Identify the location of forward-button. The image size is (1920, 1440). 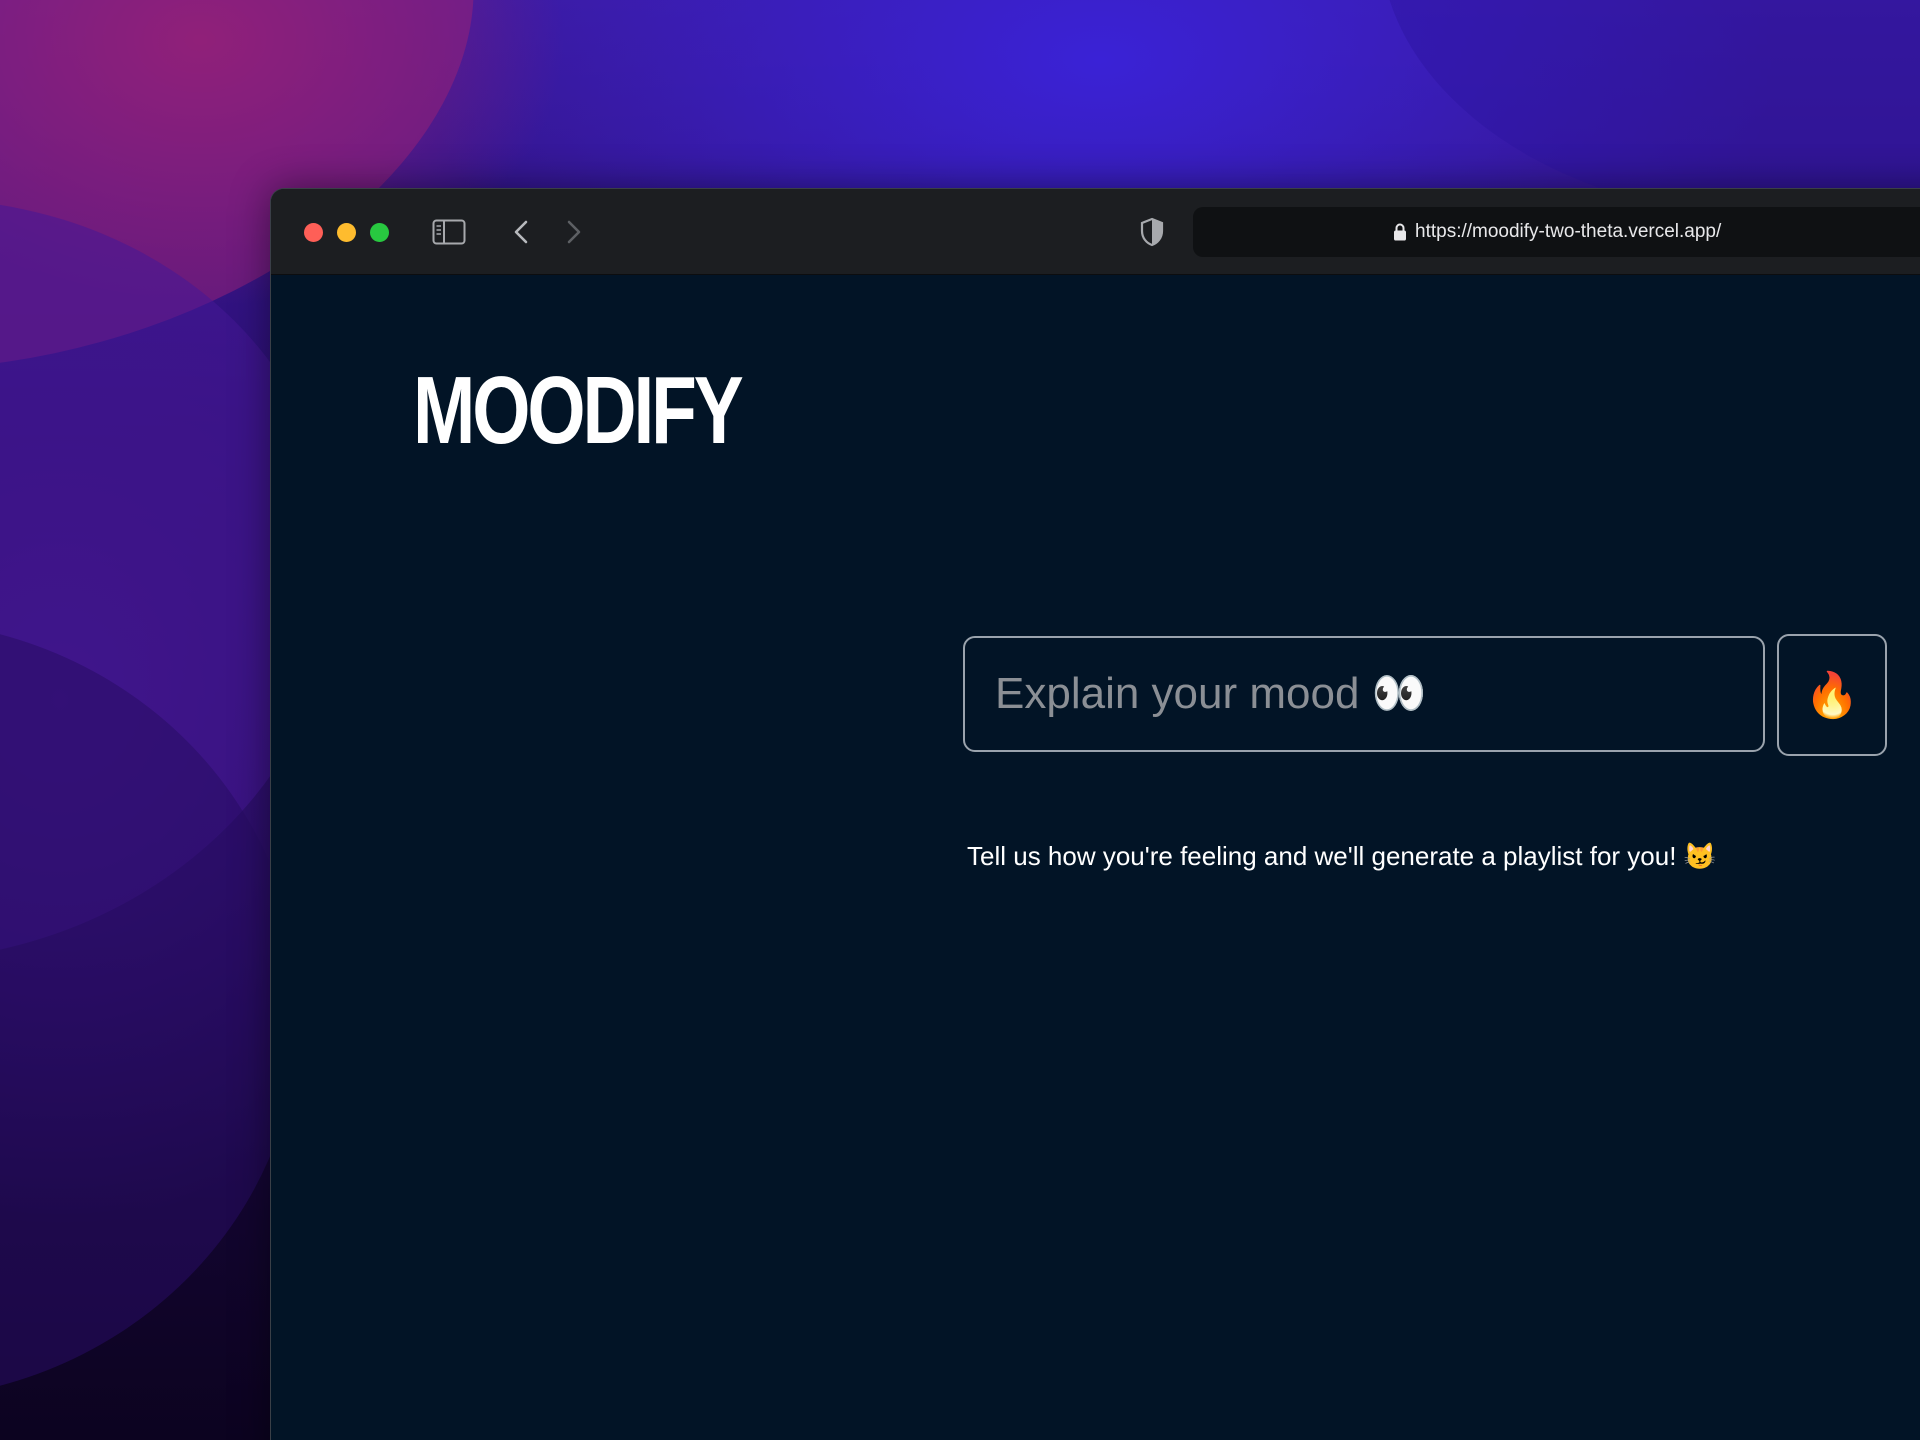
(574, 232).